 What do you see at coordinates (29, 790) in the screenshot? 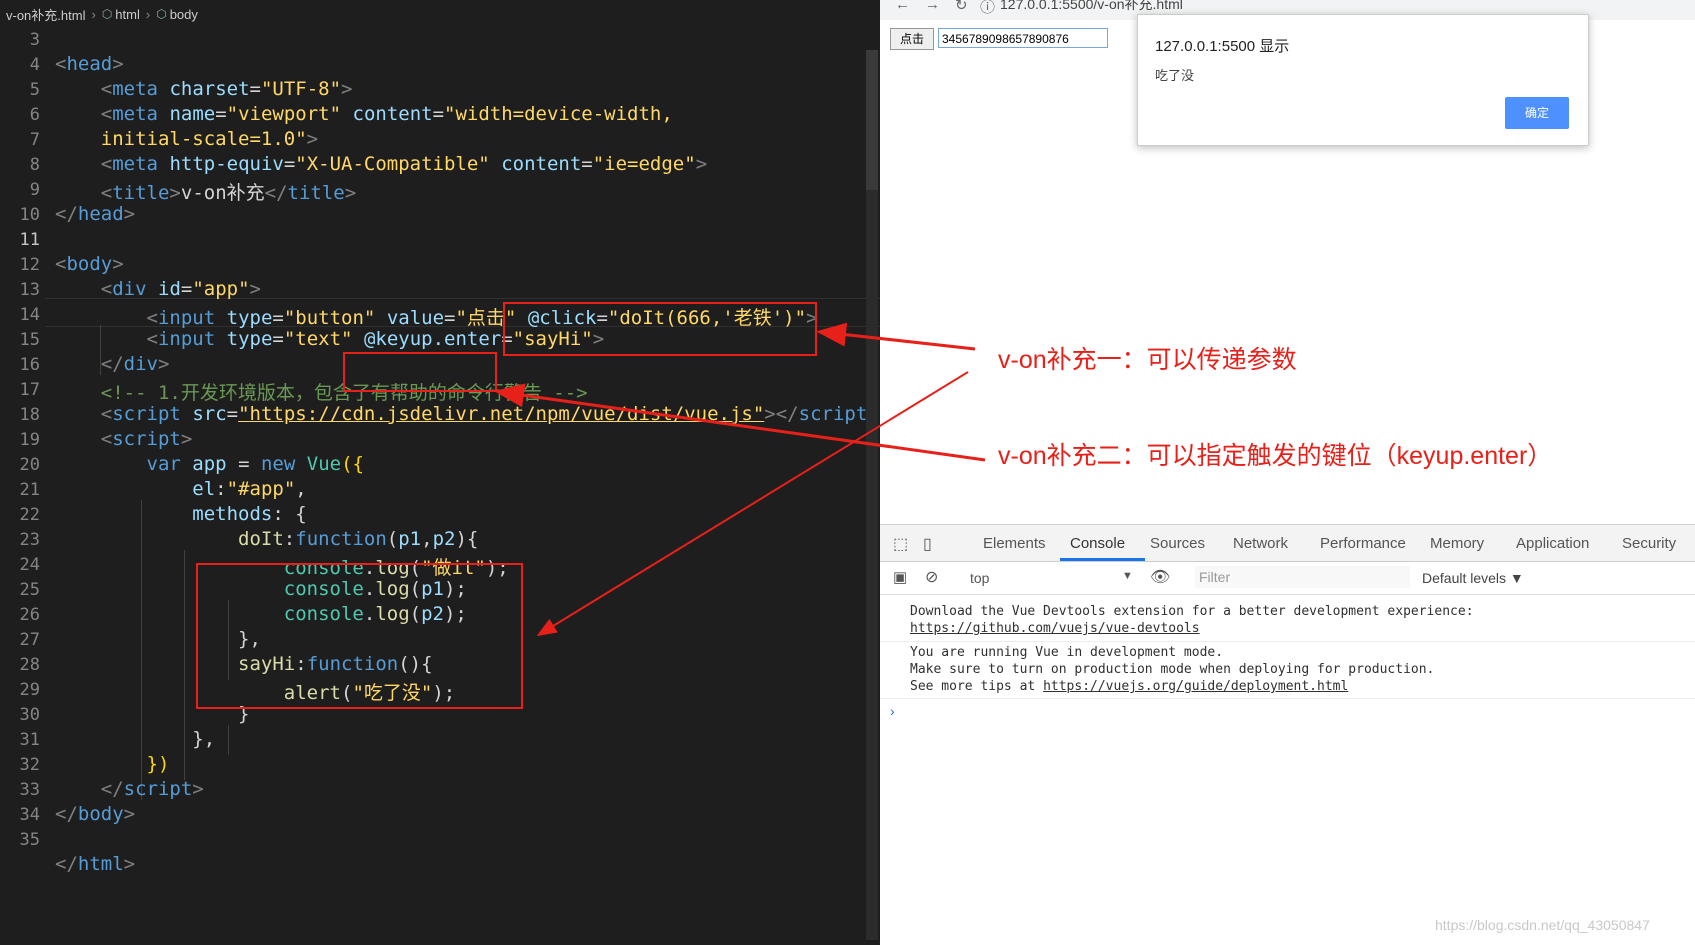
I see `line-number: 33` at bounding box center [29, 790].